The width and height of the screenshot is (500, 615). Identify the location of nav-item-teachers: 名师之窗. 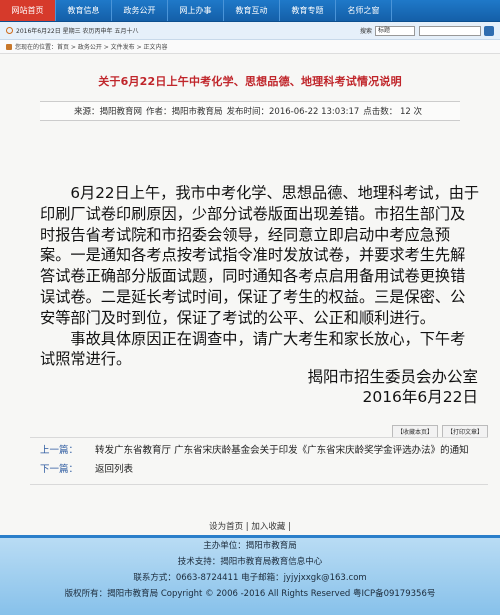
(364, 10).